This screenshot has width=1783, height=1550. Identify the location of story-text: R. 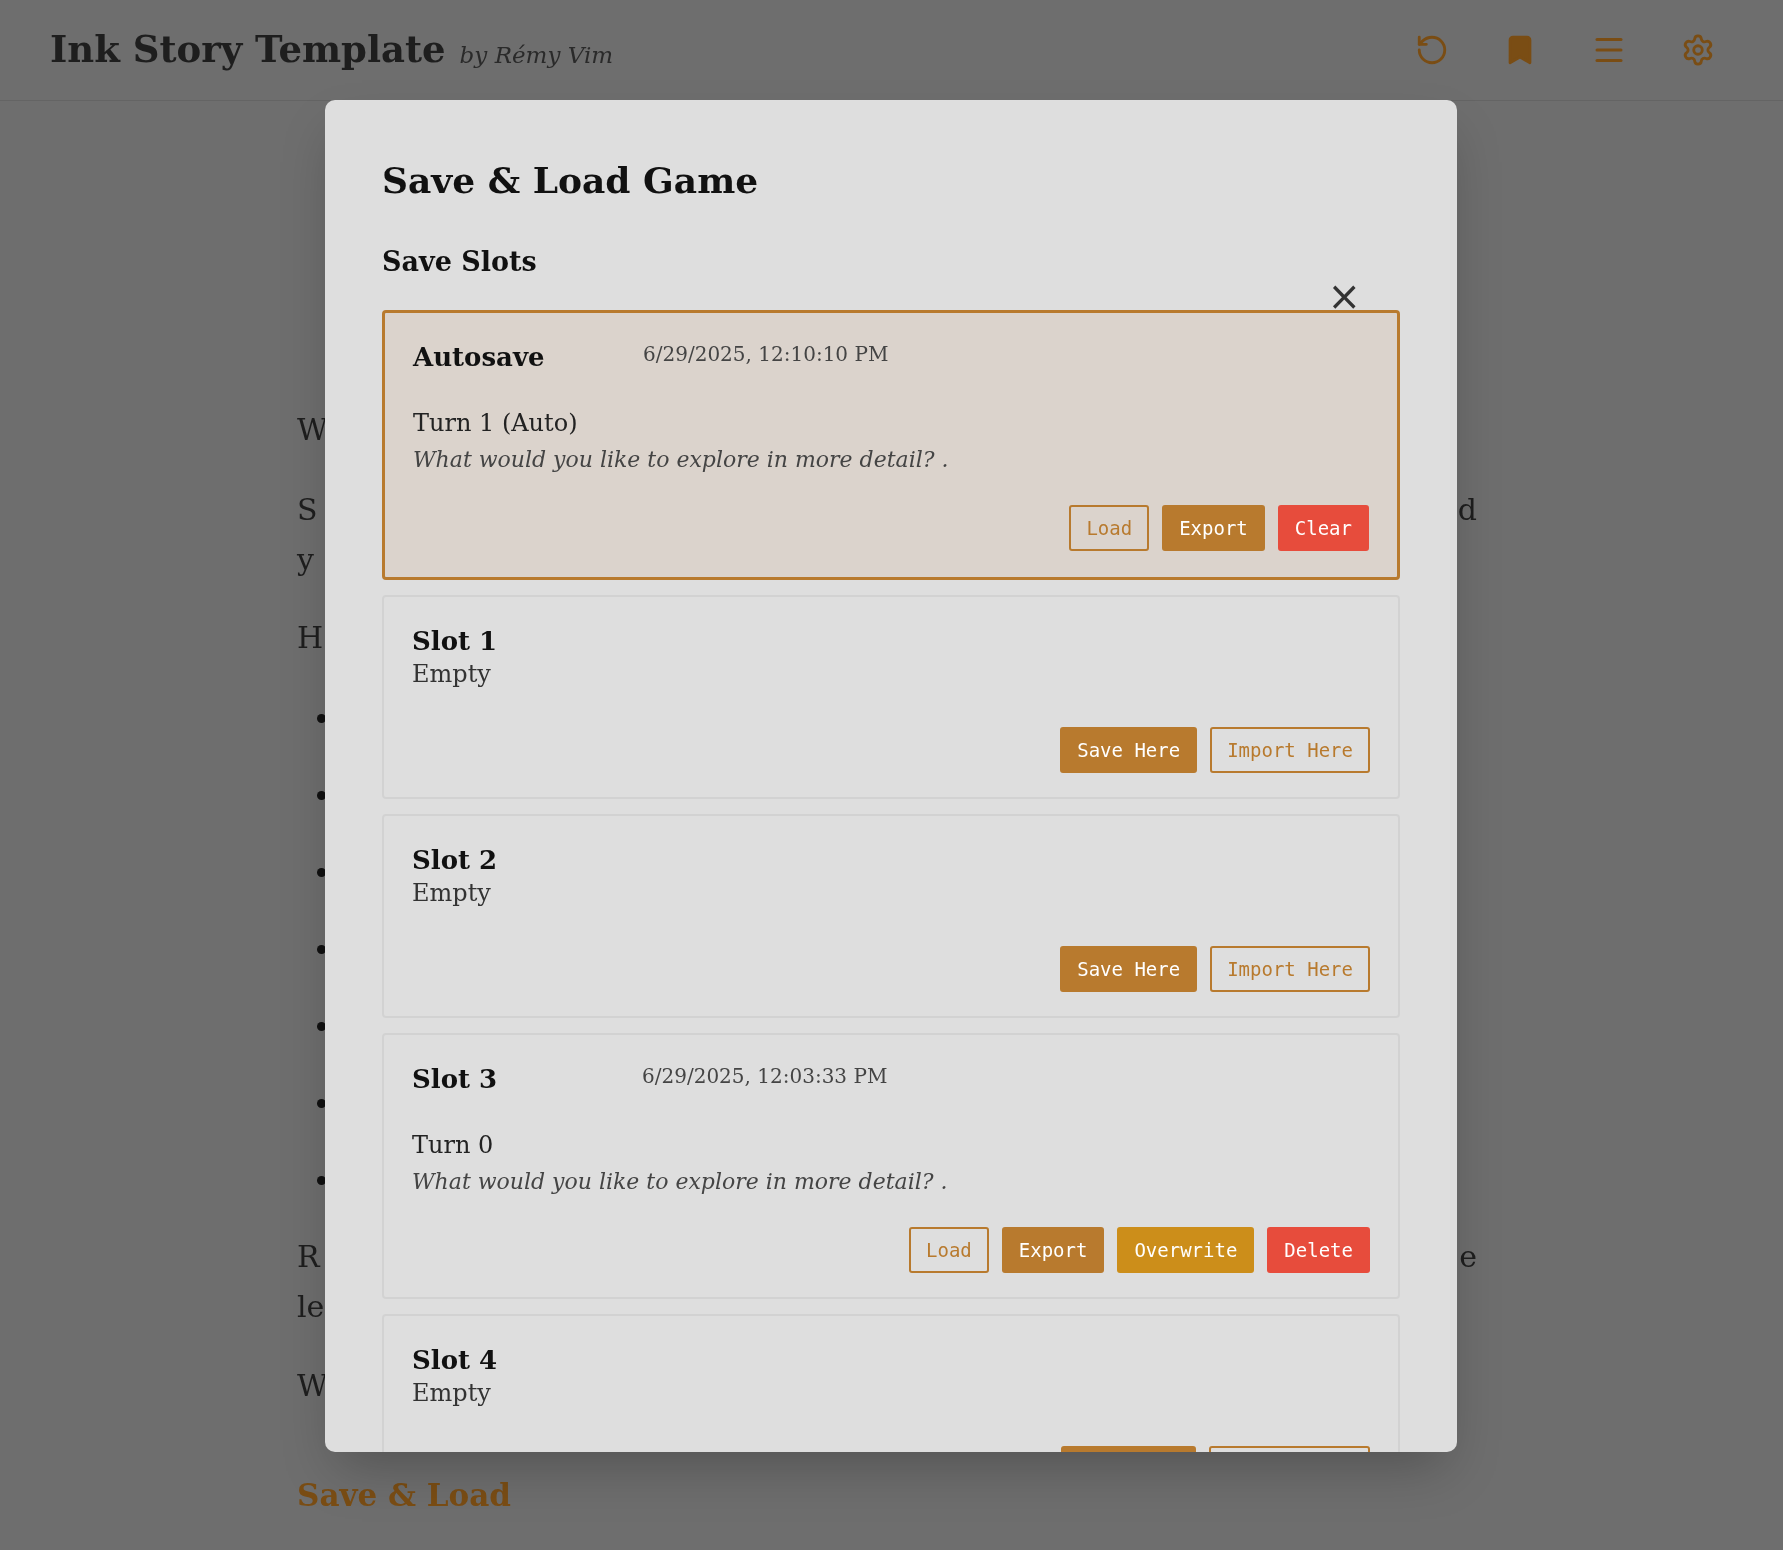
(308, 1257).